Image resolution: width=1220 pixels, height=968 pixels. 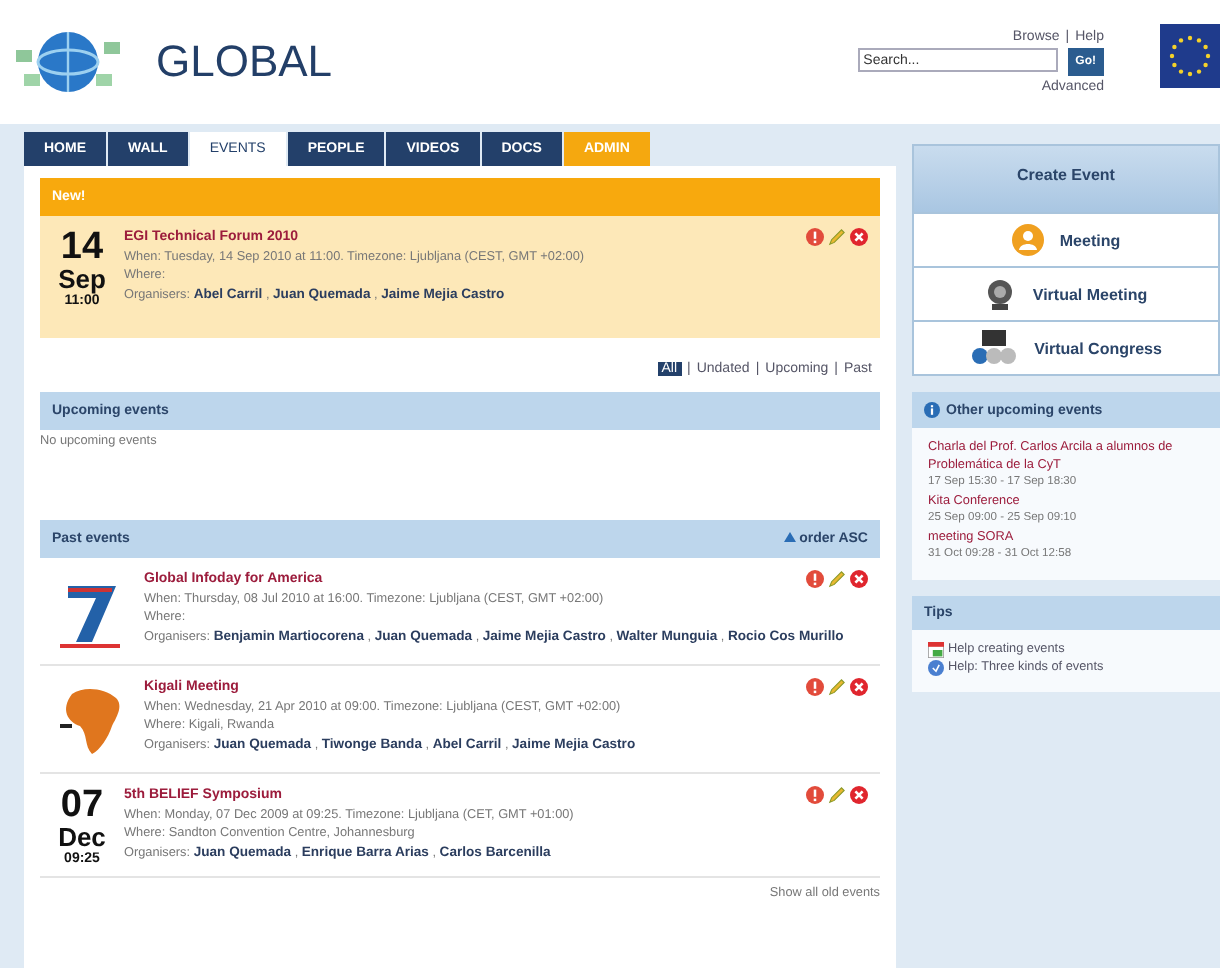 What do you see at coordinates (82, 279) in the screenshot?
I see `date-month: Sep` at bounding box center [82, 279].